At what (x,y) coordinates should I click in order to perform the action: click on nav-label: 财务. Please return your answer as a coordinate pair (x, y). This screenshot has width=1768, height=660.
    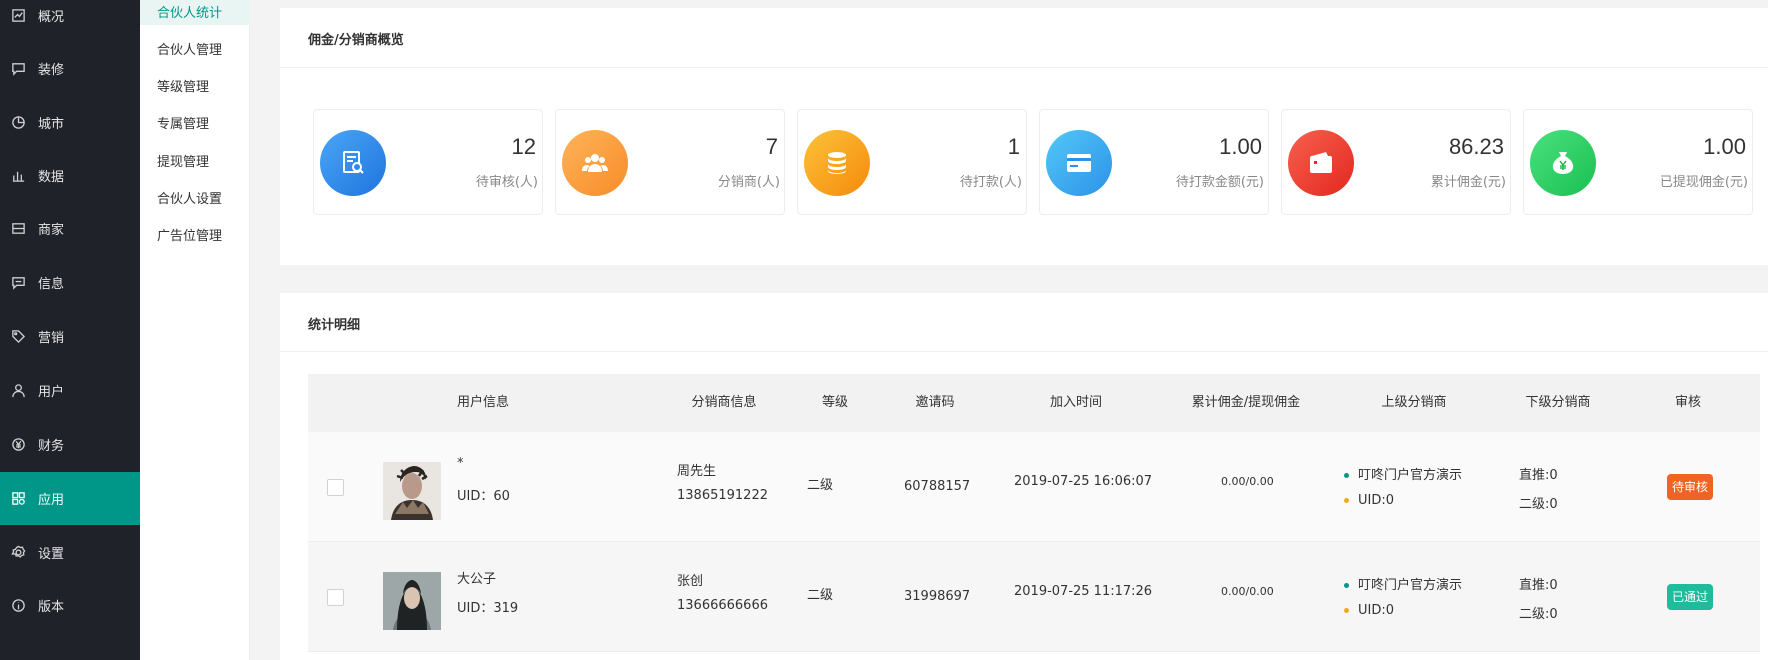
    Looking at the image, I should click on (51, 446).